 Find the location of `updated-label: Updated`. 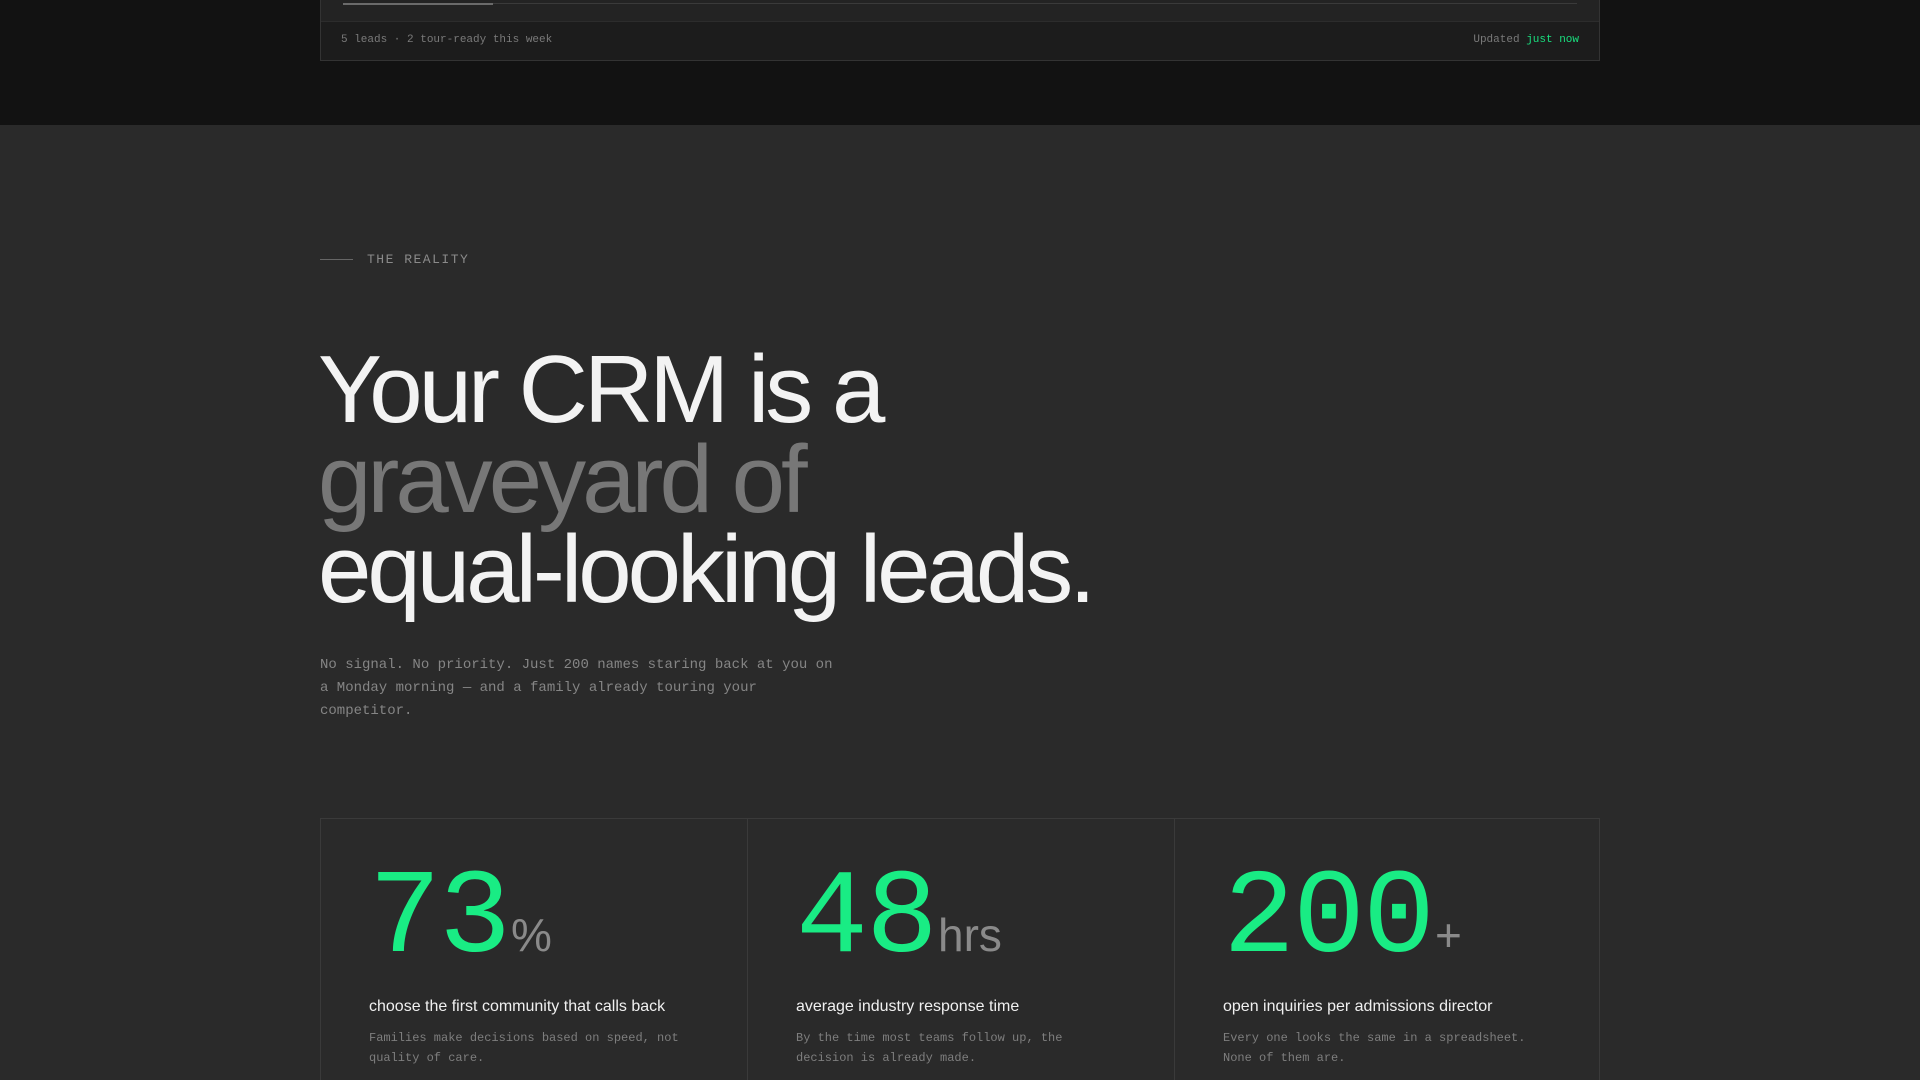

updated-label: Updated is located at coordinates (1496, 40).